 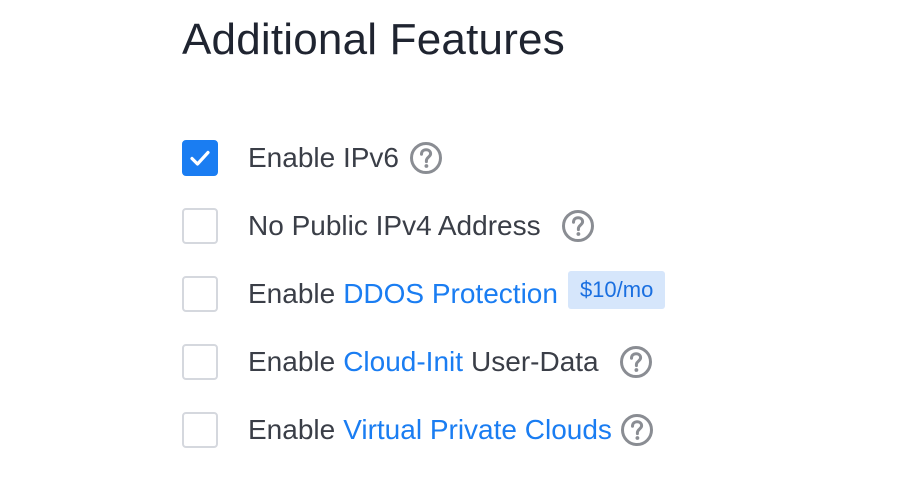 I want to click on feature-row-ipv6: Enable IPv6, so click(x=312, y=158).